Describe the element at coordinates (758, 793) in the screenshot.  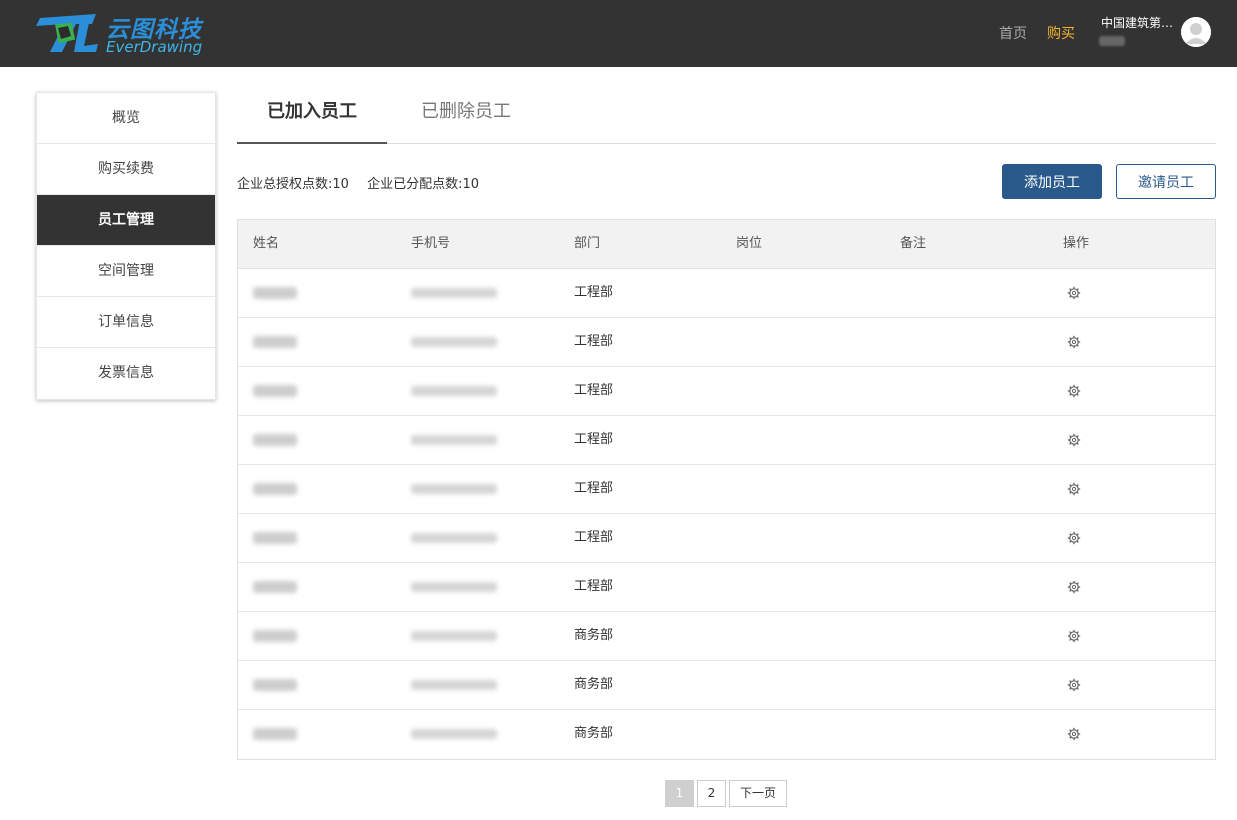
I see `next-page-button: 下一页` at that location.